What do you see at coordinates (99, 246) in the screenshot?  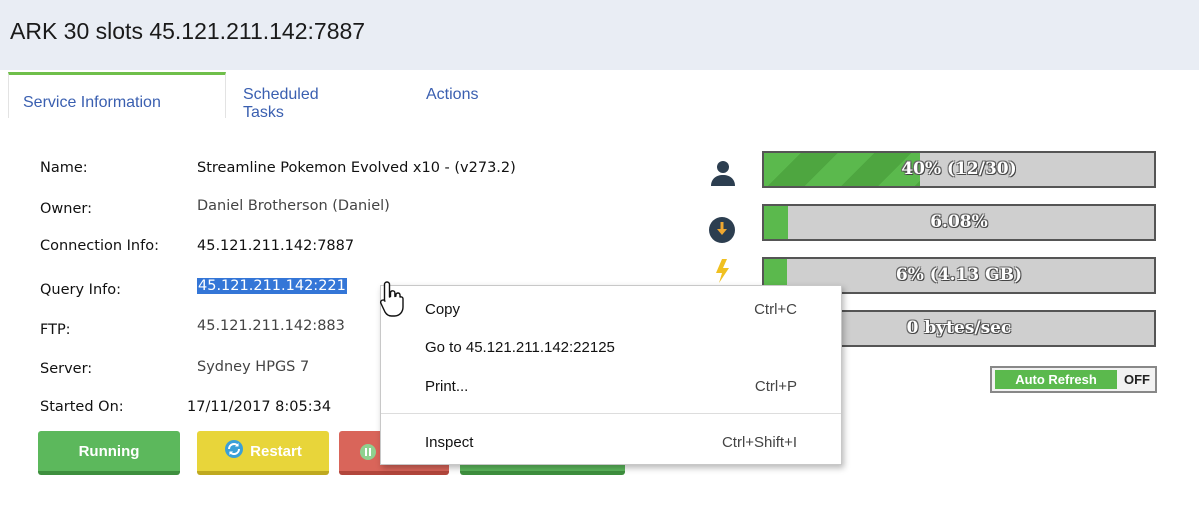 I see `connection-label: Connection Info:` at bounding box center [99, 246].